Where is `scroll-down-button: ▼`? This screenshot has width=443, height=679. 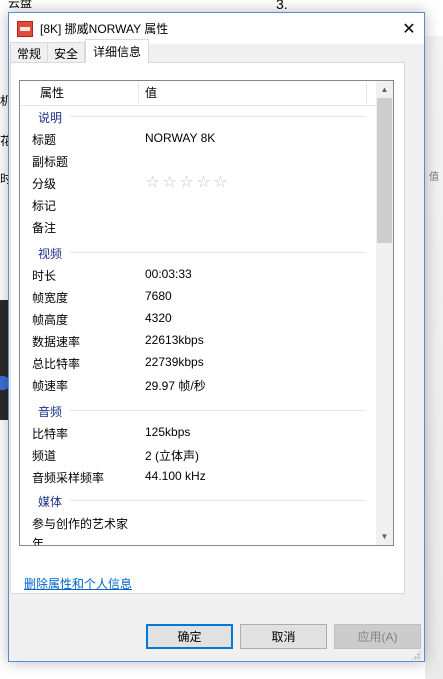
scroll-down-button: ▼ is located at coordinates (384, 536).